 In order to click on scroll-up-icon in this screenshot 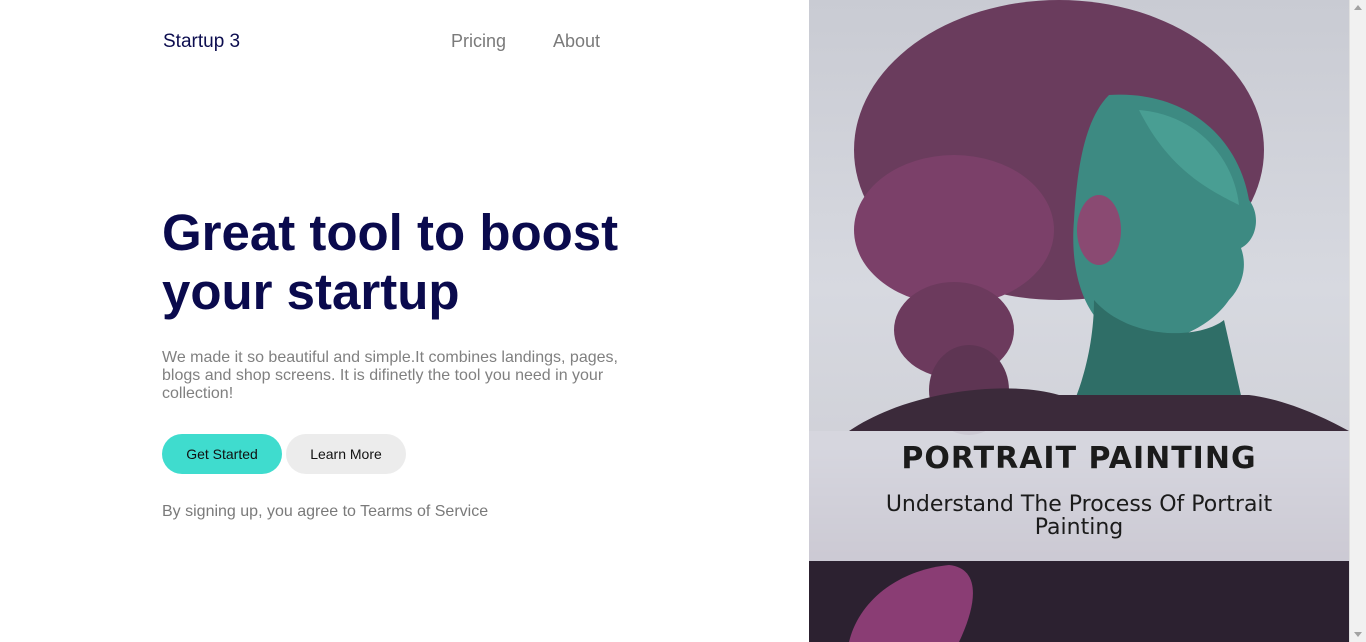, I will do `click(1358, 7)`.